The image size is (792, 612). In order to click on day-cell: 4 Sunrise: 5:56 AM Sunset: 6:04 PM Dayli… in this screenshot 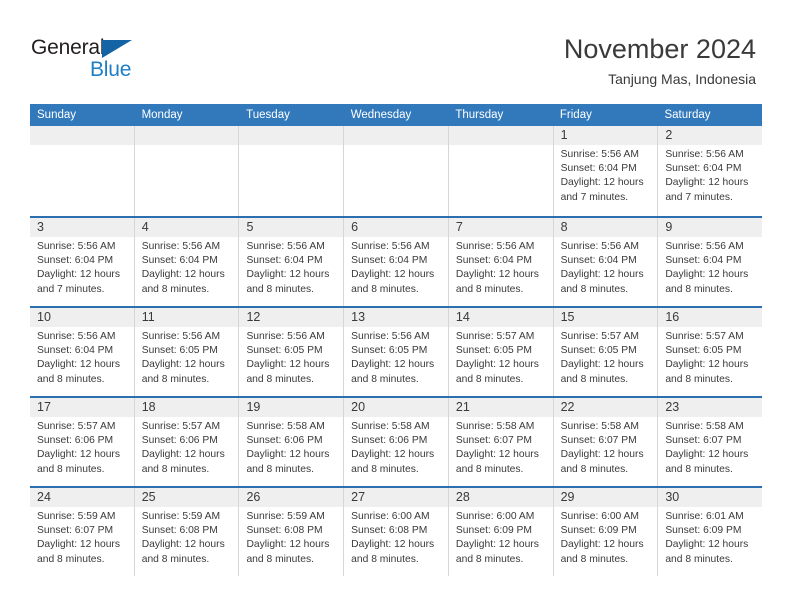, I will do `click(186, 262)`.